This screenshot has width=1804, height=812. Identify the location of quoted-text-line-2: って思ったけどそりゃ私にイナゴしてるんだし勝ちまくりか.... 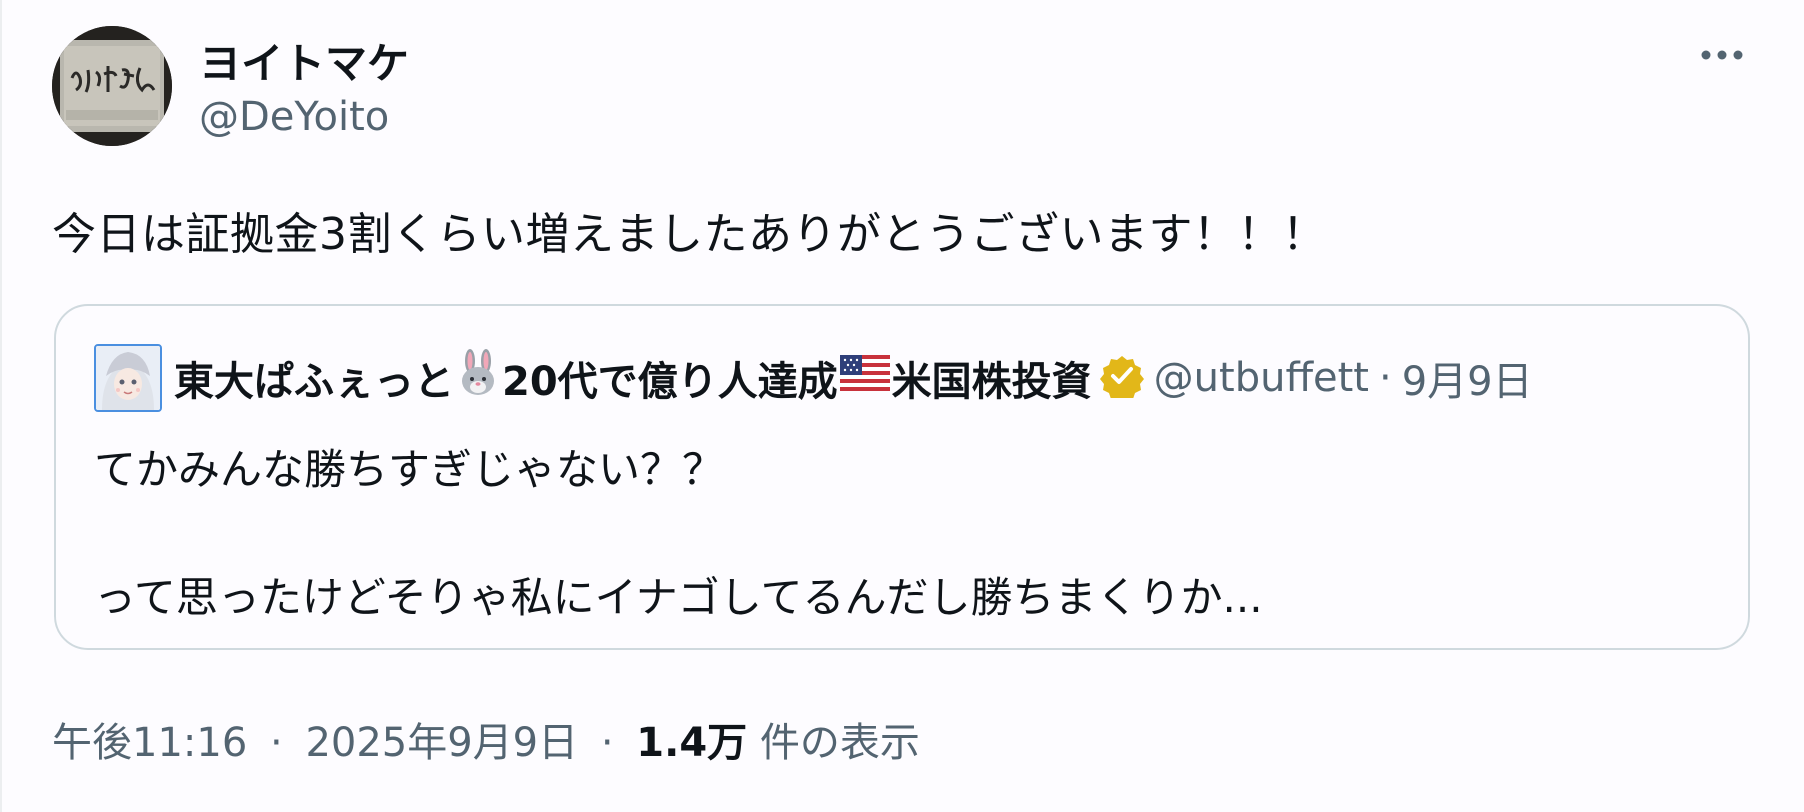
(678, 597).